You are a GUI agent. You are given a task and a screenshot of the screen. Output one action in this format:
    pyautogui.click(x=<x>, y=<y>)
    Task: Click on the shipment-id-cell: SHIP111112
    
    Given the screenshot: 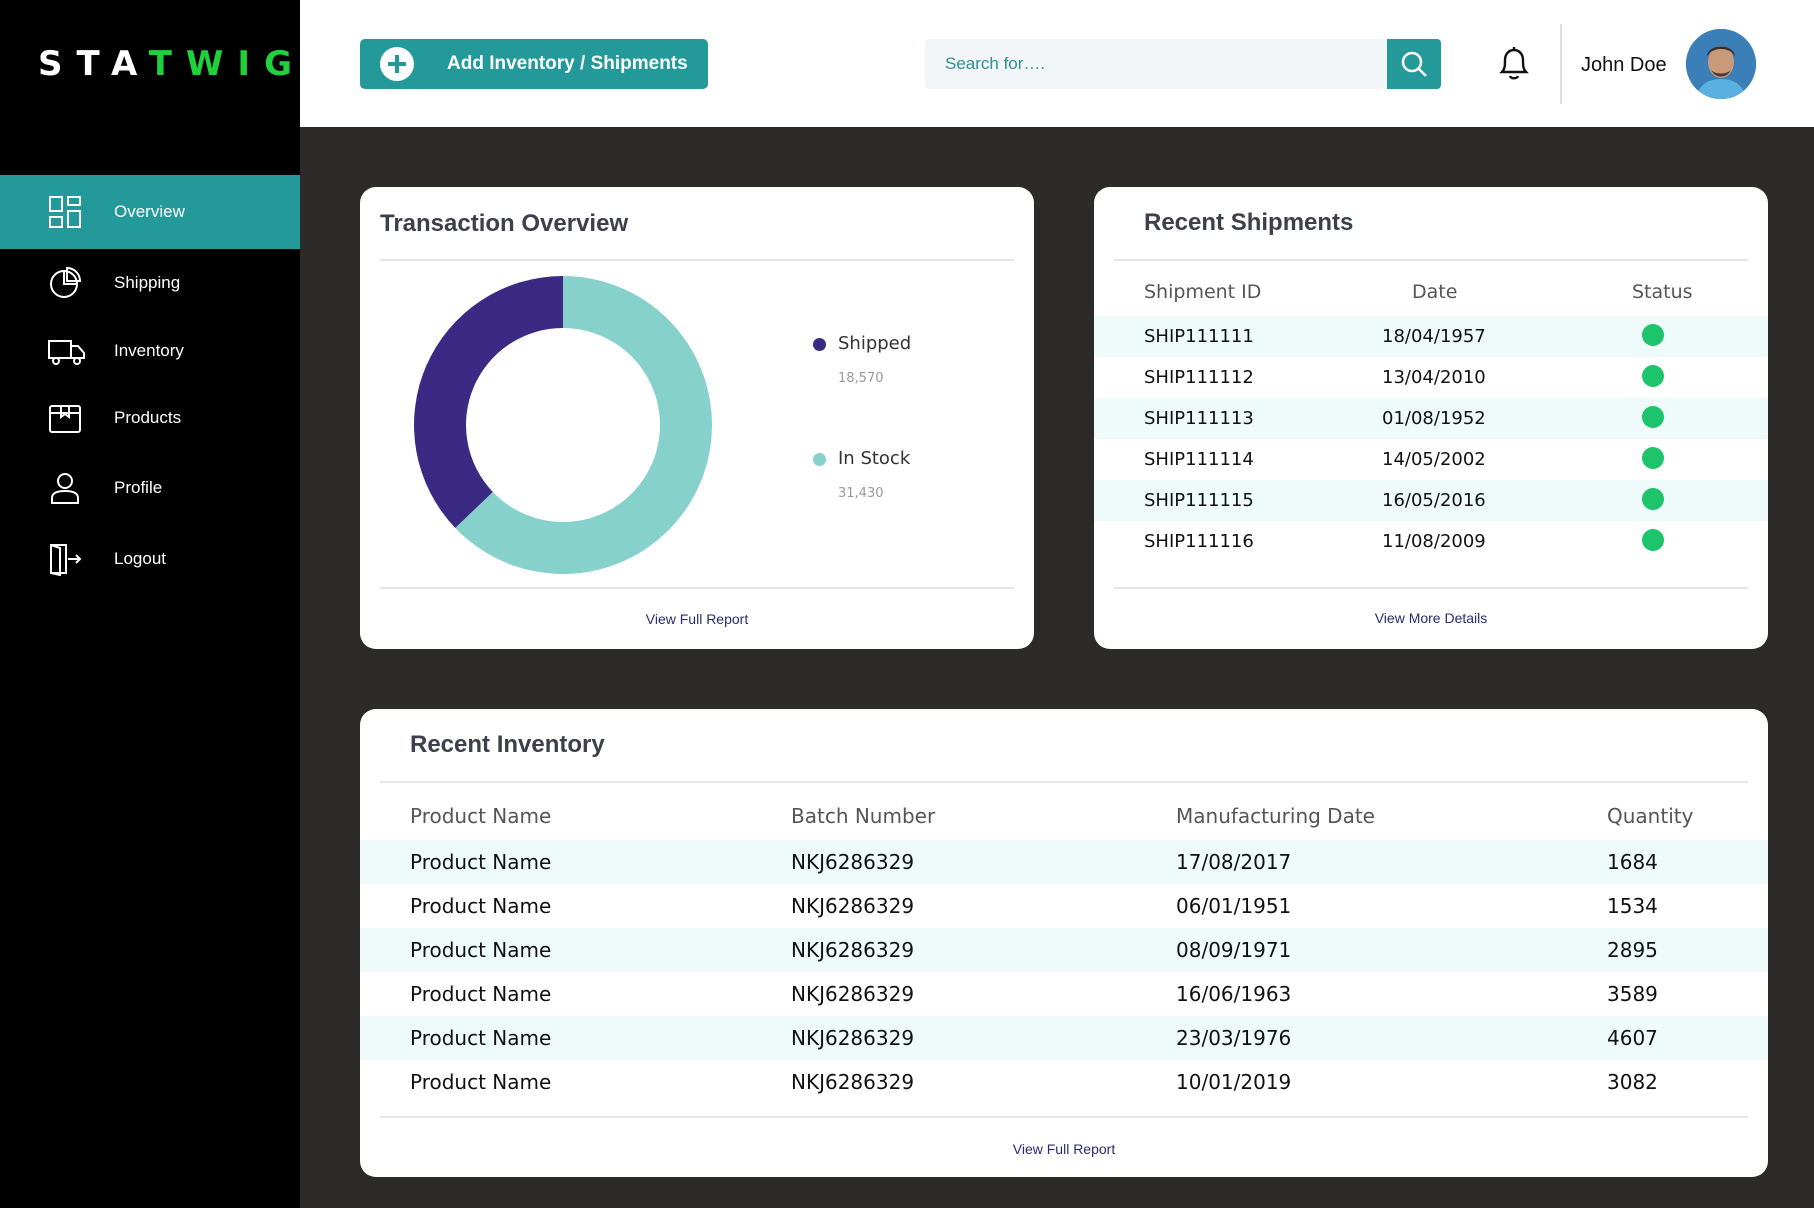 What is the action you would take?
    pyautogui.click(x=1199, y=377)
    